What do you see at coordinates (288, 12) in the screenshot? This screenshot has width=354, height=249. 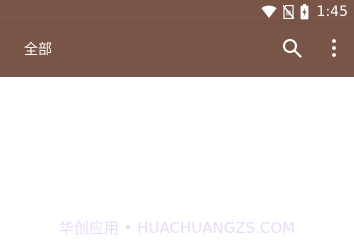 I see `no-sim-icon` at bounding box center [288, 12].